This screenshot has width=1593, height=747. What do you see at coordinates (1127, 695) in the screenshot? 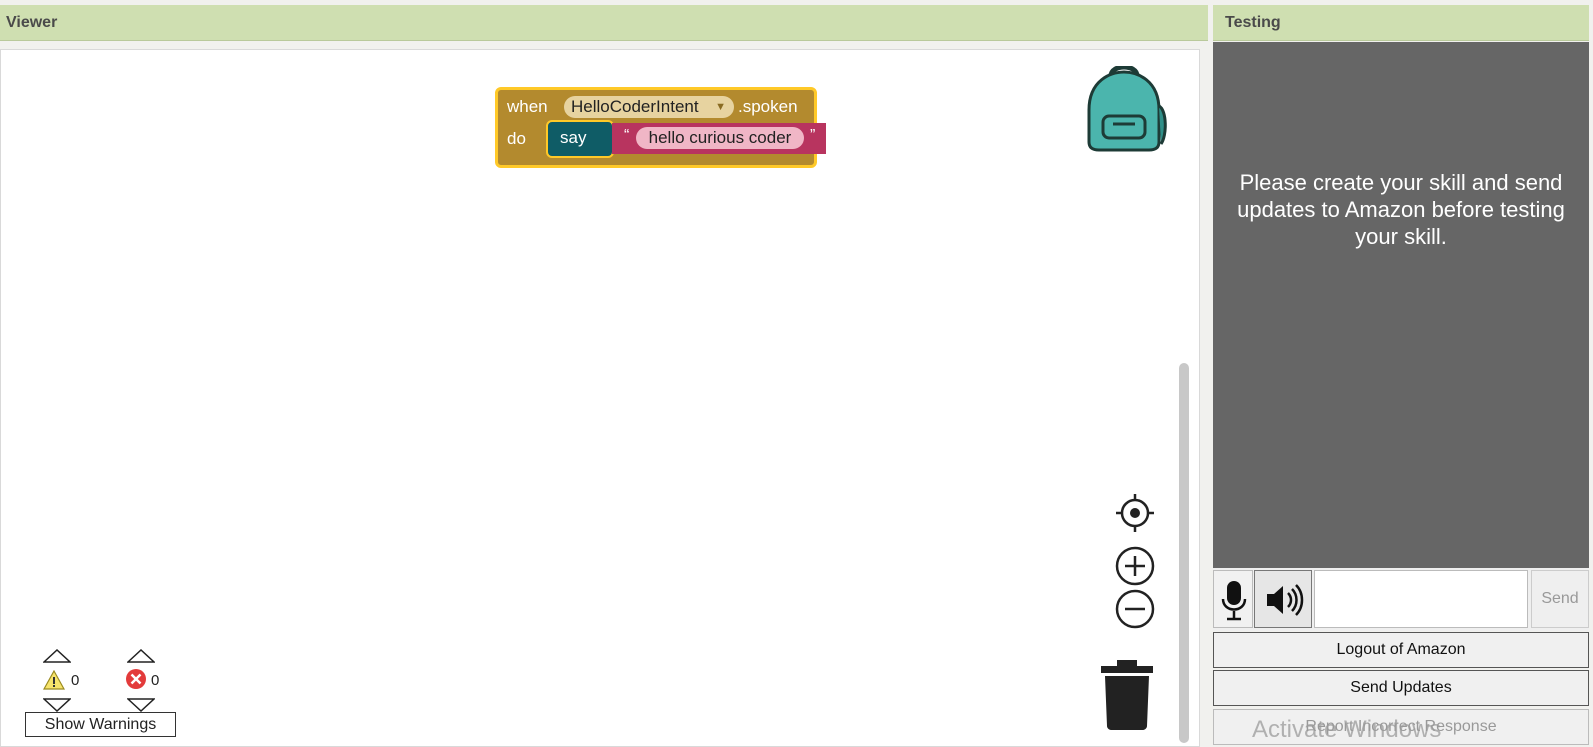
I see `trash-icon` at bounding box center [1127, 695].